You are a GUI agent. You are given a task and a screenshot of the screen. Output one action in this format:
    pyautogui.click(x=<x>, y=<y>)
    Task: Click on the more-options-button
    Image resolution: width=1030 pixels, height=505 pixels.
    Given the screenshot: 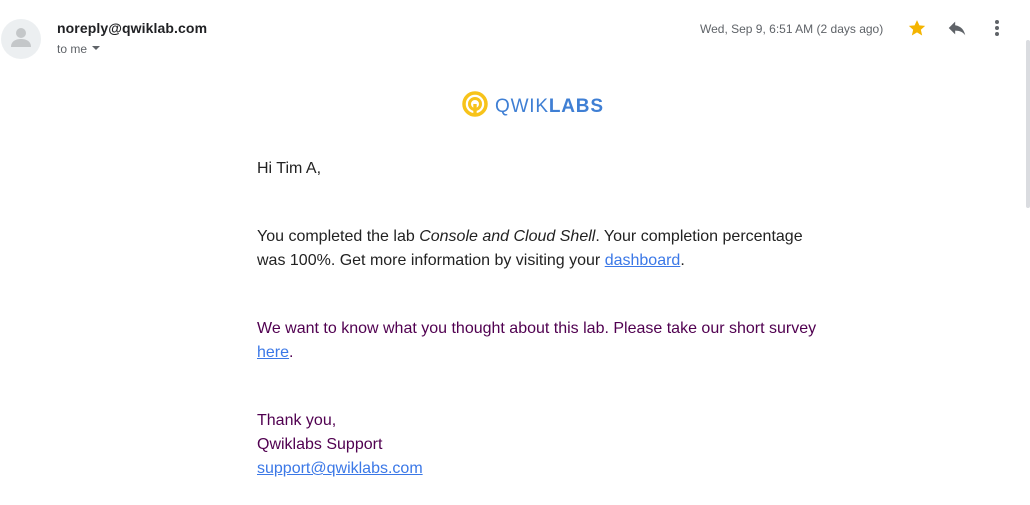 What is the action you would take?
    pyautogui.click(x=997, y=30)
    